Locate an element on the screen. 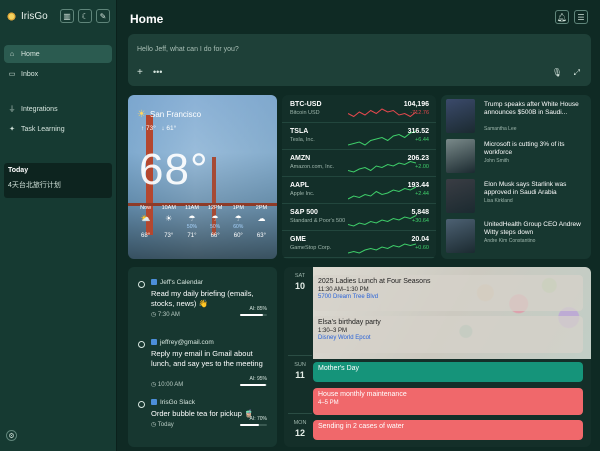 This screenshot has height=451, width=600. compose-icon: ✎ is located at coordinates (103, 16).